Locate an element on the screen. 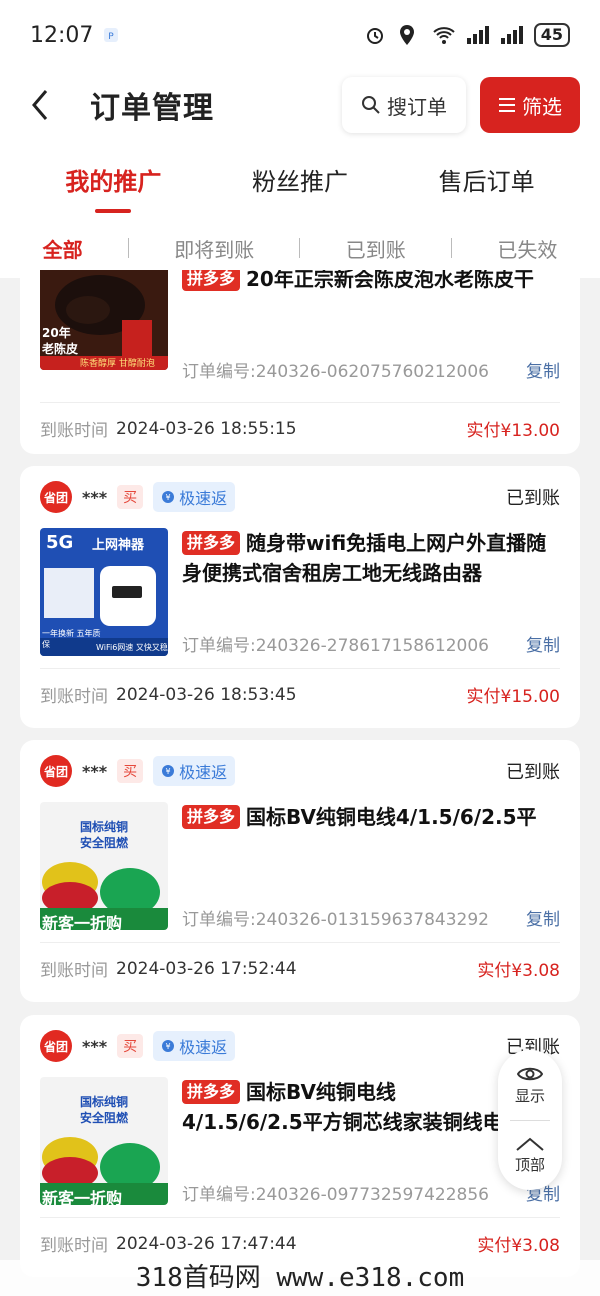  floating-panel: 显示 顶部 is located at coordinates (530, 1120).